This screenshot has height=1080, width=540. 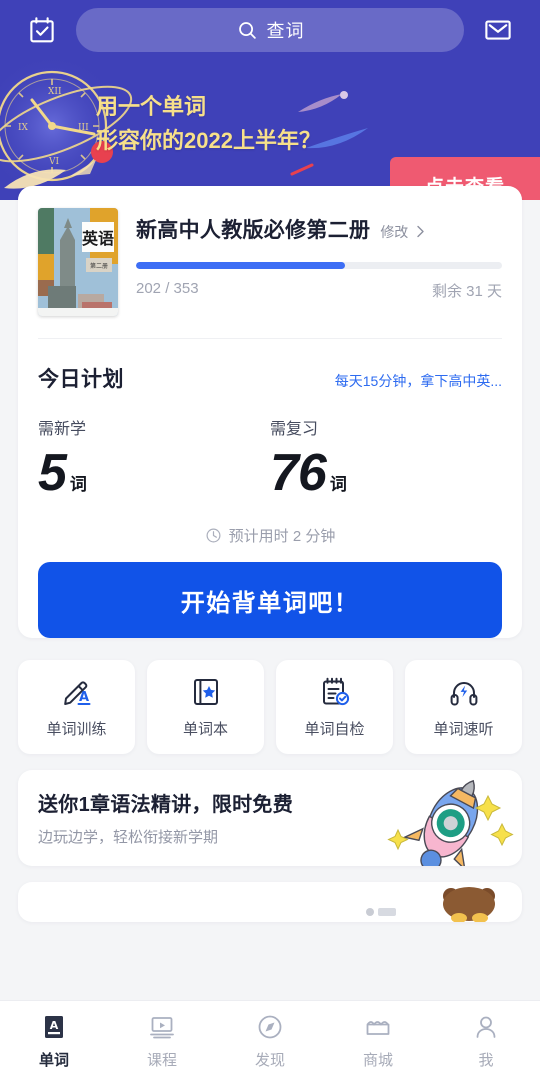 I want to click on tile-word-training: A 单词训练, so click(x=76, y=707).